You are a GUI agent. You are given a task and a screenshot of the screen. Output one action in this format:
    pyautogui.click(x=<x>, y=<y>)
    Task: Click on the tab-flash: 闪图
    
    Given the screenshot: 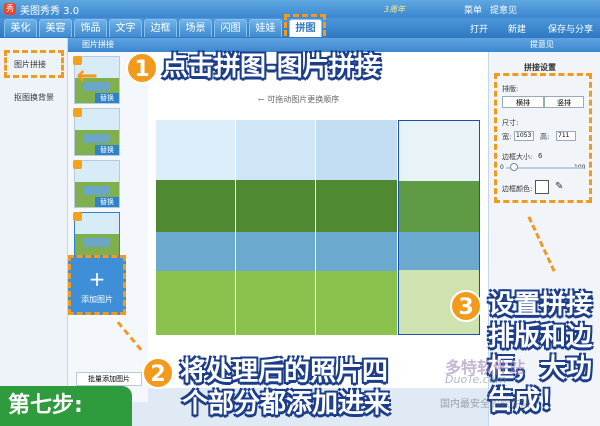 What is the action you would take?
    pyautogui.click(x=230, y=28)
    